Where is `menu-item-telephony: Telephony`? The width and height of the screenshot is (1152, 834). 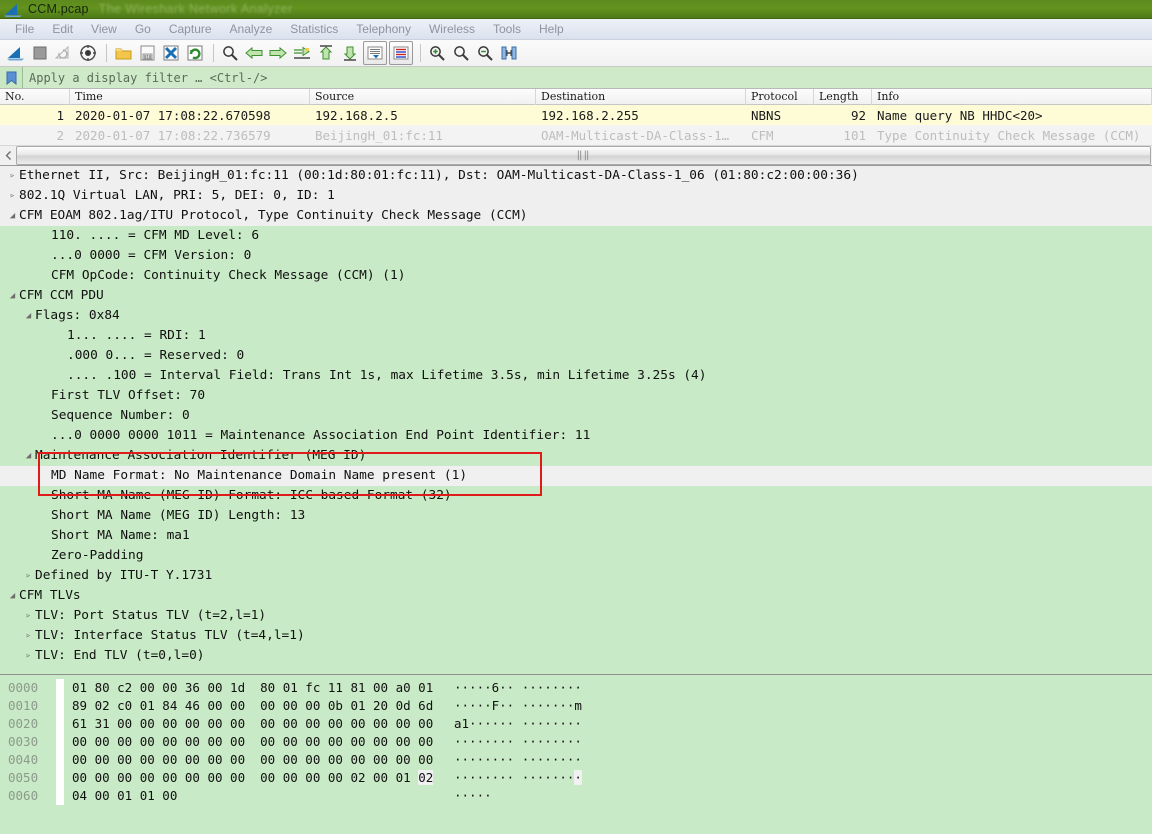
menu-item-telephony: Telephony is located at coordinates (383, 29).